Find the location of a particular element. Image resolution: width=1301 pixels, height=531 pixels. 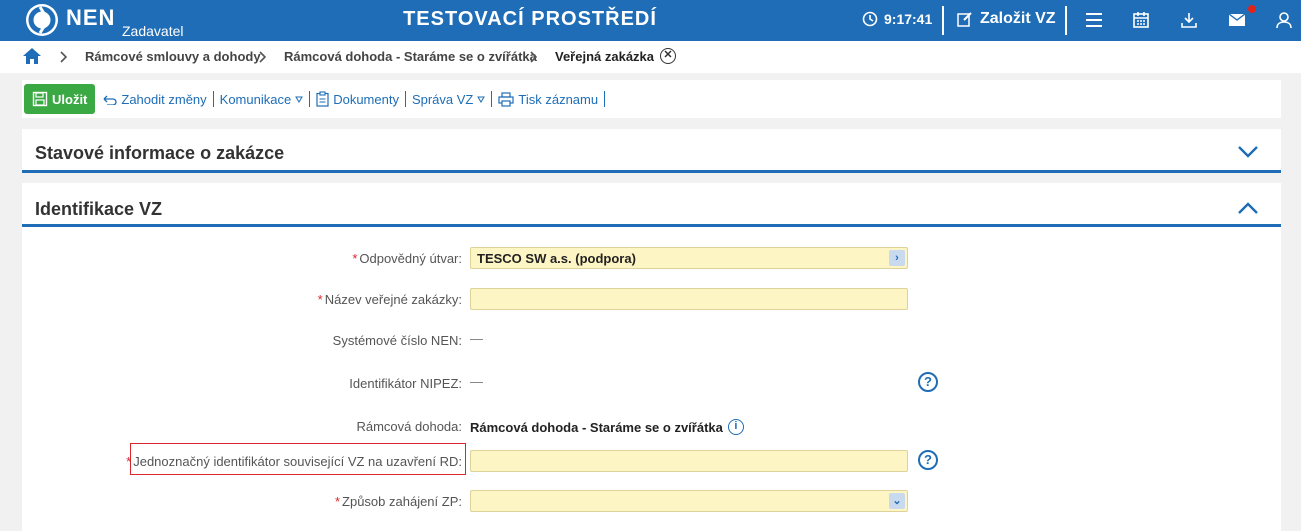

documents-label: Dokumenty is located at coordinates (366, 99).